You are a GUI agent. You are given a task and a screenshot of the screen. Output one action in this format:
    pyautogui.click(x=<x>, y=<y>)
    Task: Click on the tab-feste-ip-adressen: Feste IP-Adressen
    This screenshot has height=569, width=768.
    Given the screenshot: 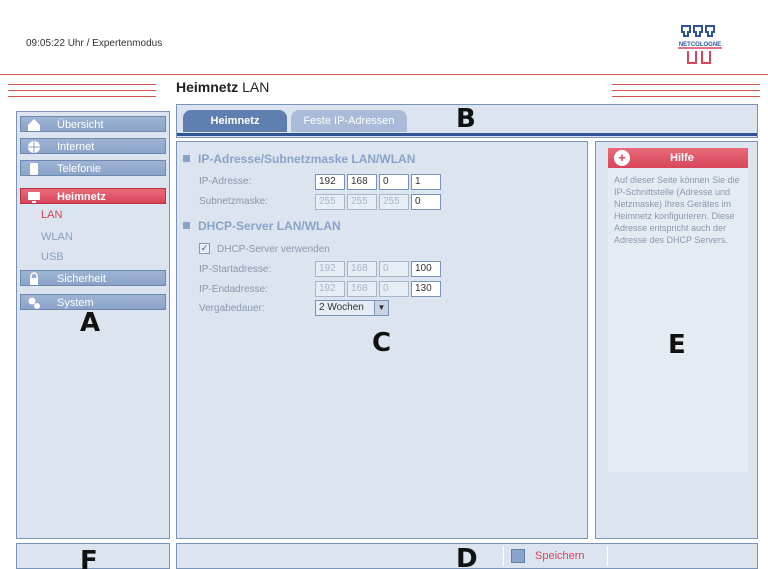 What is the action you would take?
    pyautogui.click(x=349, y=121)
    